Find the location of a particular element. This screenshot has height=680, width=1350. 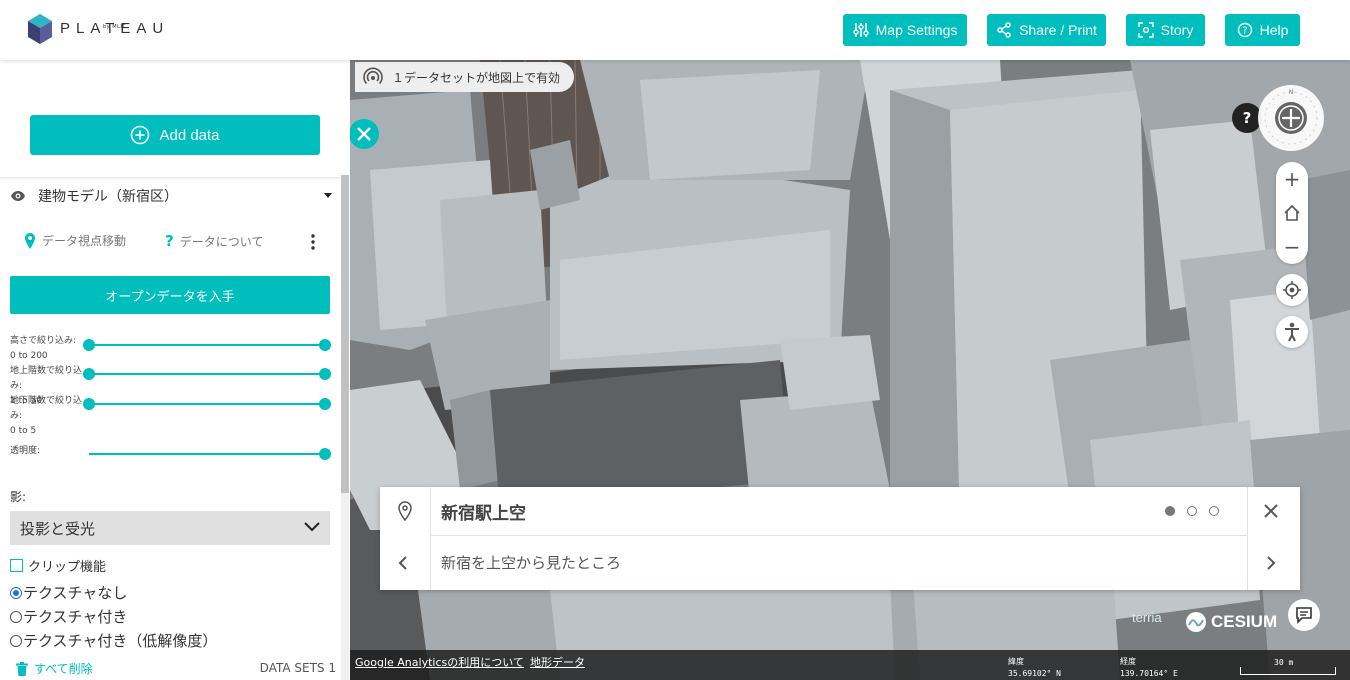

broadcast-icon is located at coordinates (373, 76).